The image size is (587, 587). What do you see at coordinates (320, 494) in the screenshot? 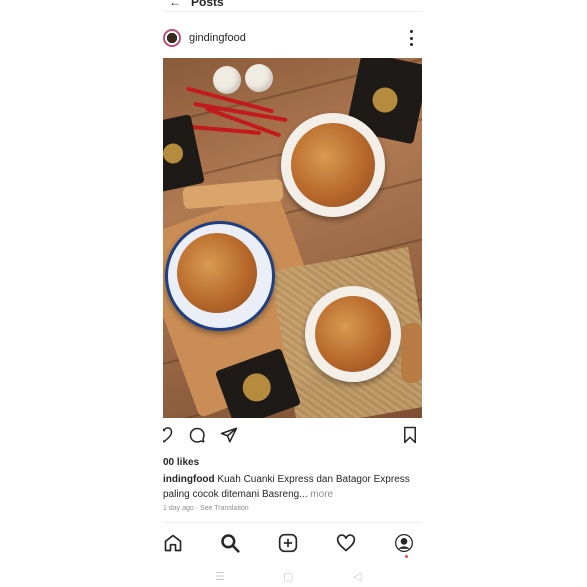
I see `caption-more-link: more` at bounding box center [320, 494].